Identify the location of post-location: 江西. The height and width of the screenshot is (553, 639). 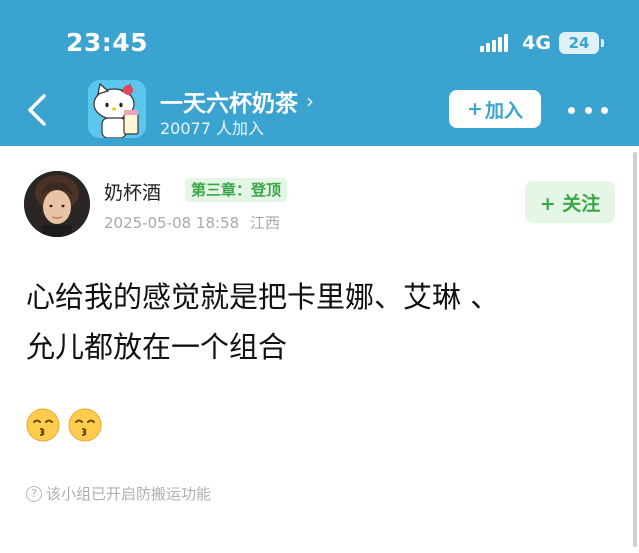
(264, 223).